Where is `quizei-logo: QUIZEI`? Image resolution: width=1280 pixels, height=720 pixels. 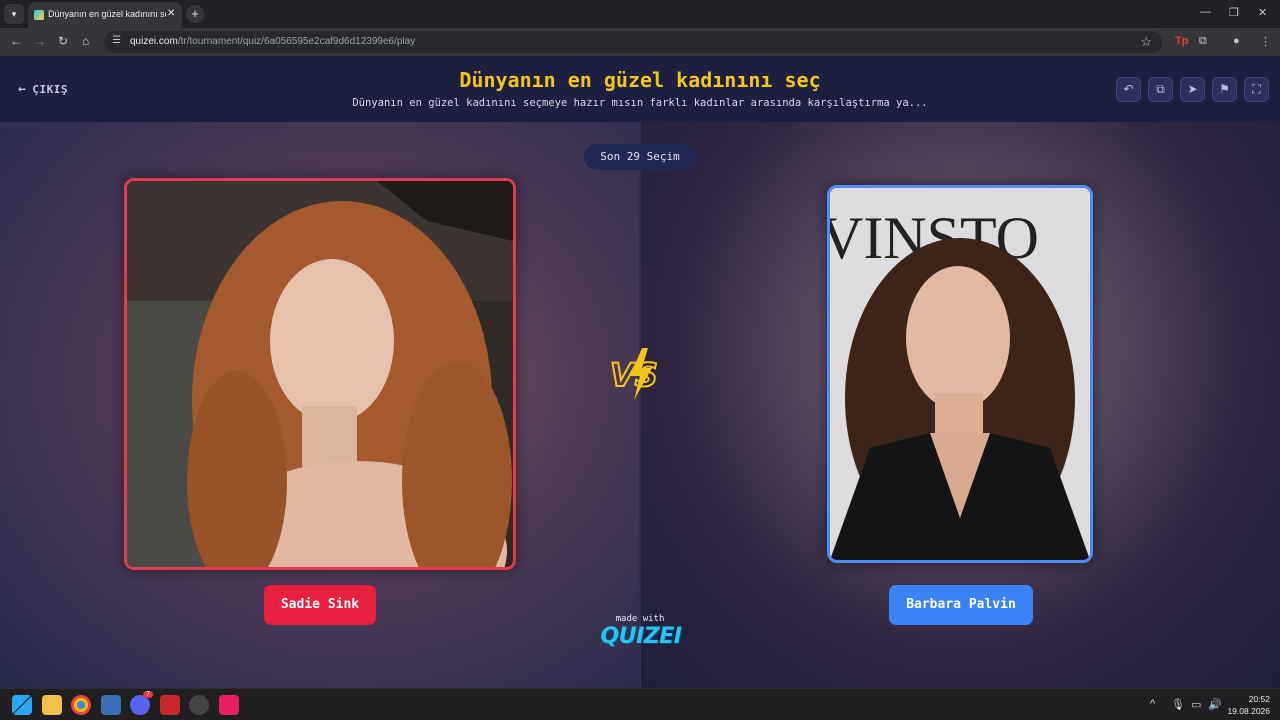 quizei-logo: QUIZEI is located at coordinates (641, 636).